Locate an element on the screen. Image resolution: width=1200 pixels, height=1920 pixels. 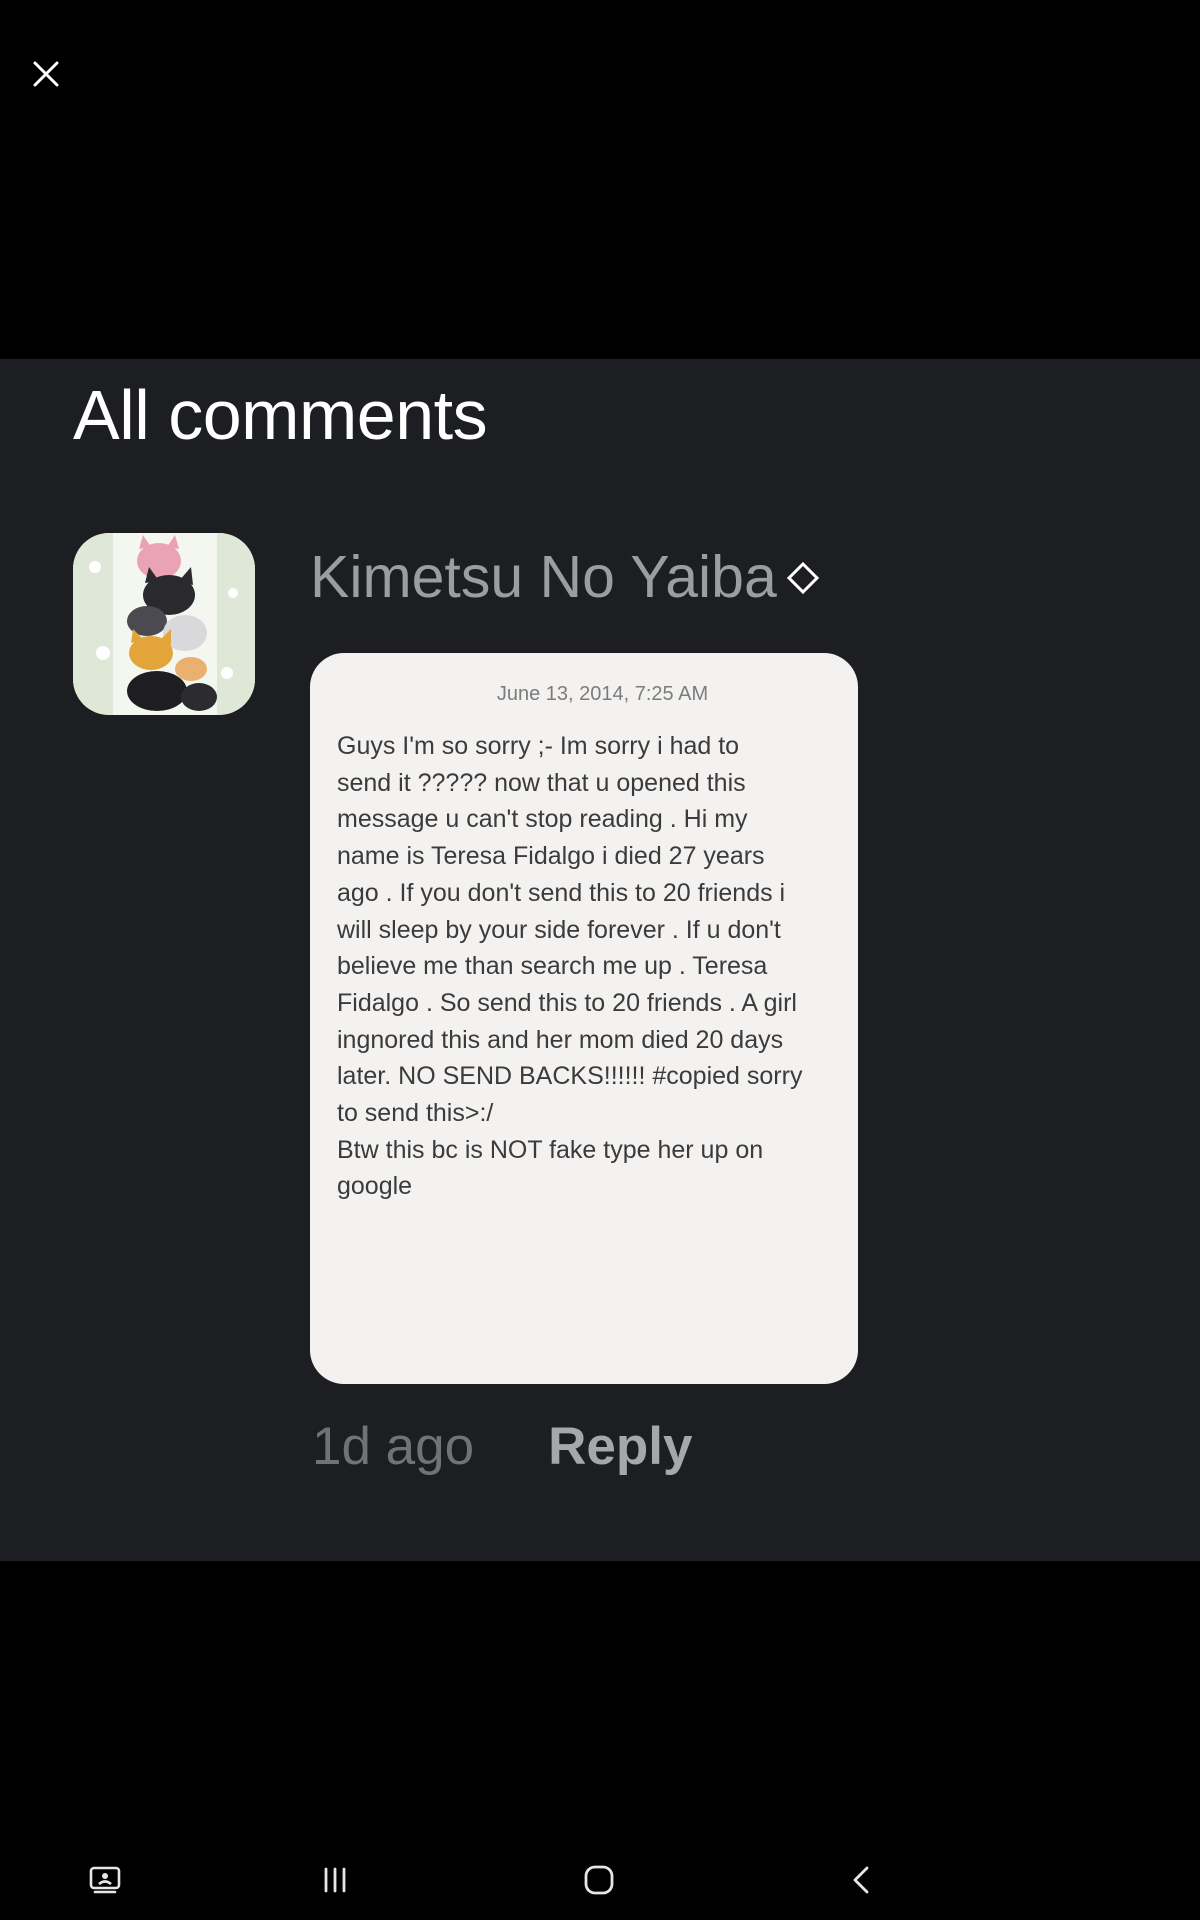
avatar-anime-cats-icon is located at coordinates (164, 624).